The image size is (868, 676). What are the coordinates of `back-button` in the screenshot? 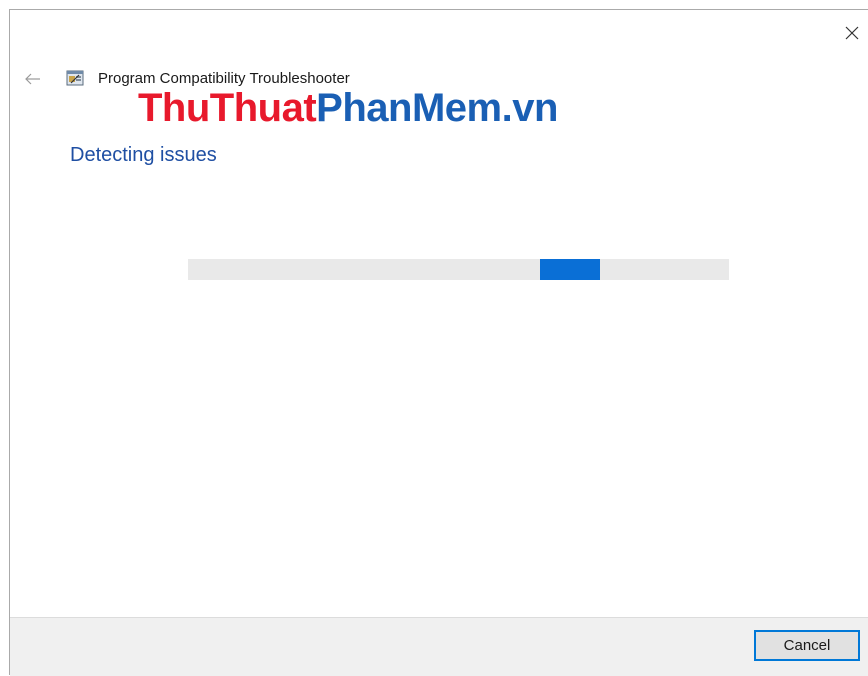 It's located at (33, 79).